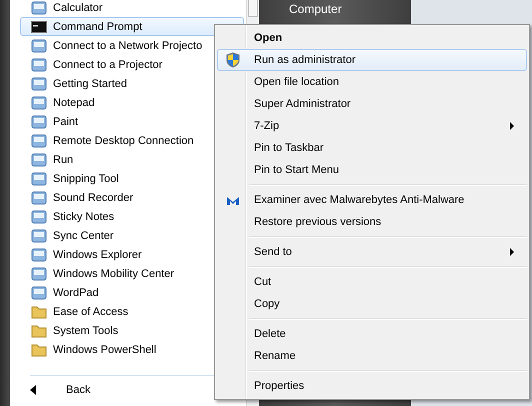 The height and width of the screenshot is (406, 532). What do you see at coordinates (372, 386) in the screenshot?
I see `menu-item: Properties` at bounding box center [372, 386].